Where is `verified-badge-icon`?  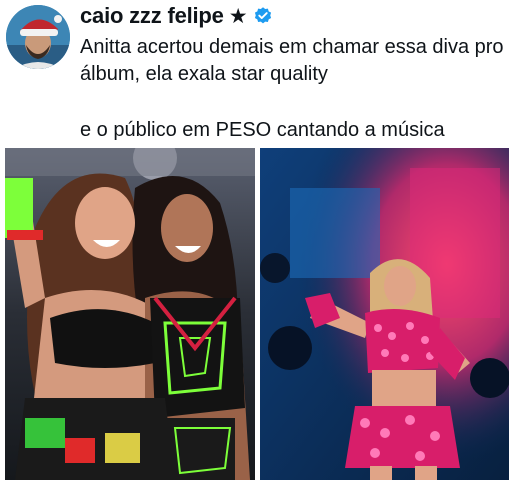
verified-badge-icon is located at coordinates (263, 16).